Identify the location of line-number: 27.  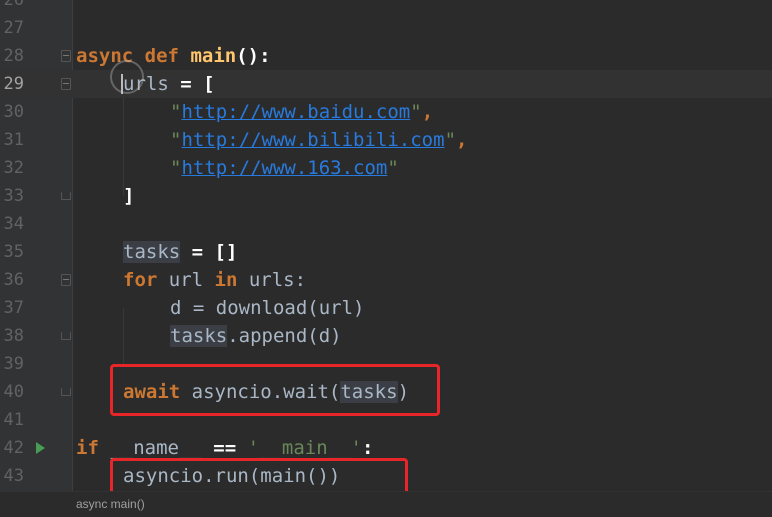
(13, 28).